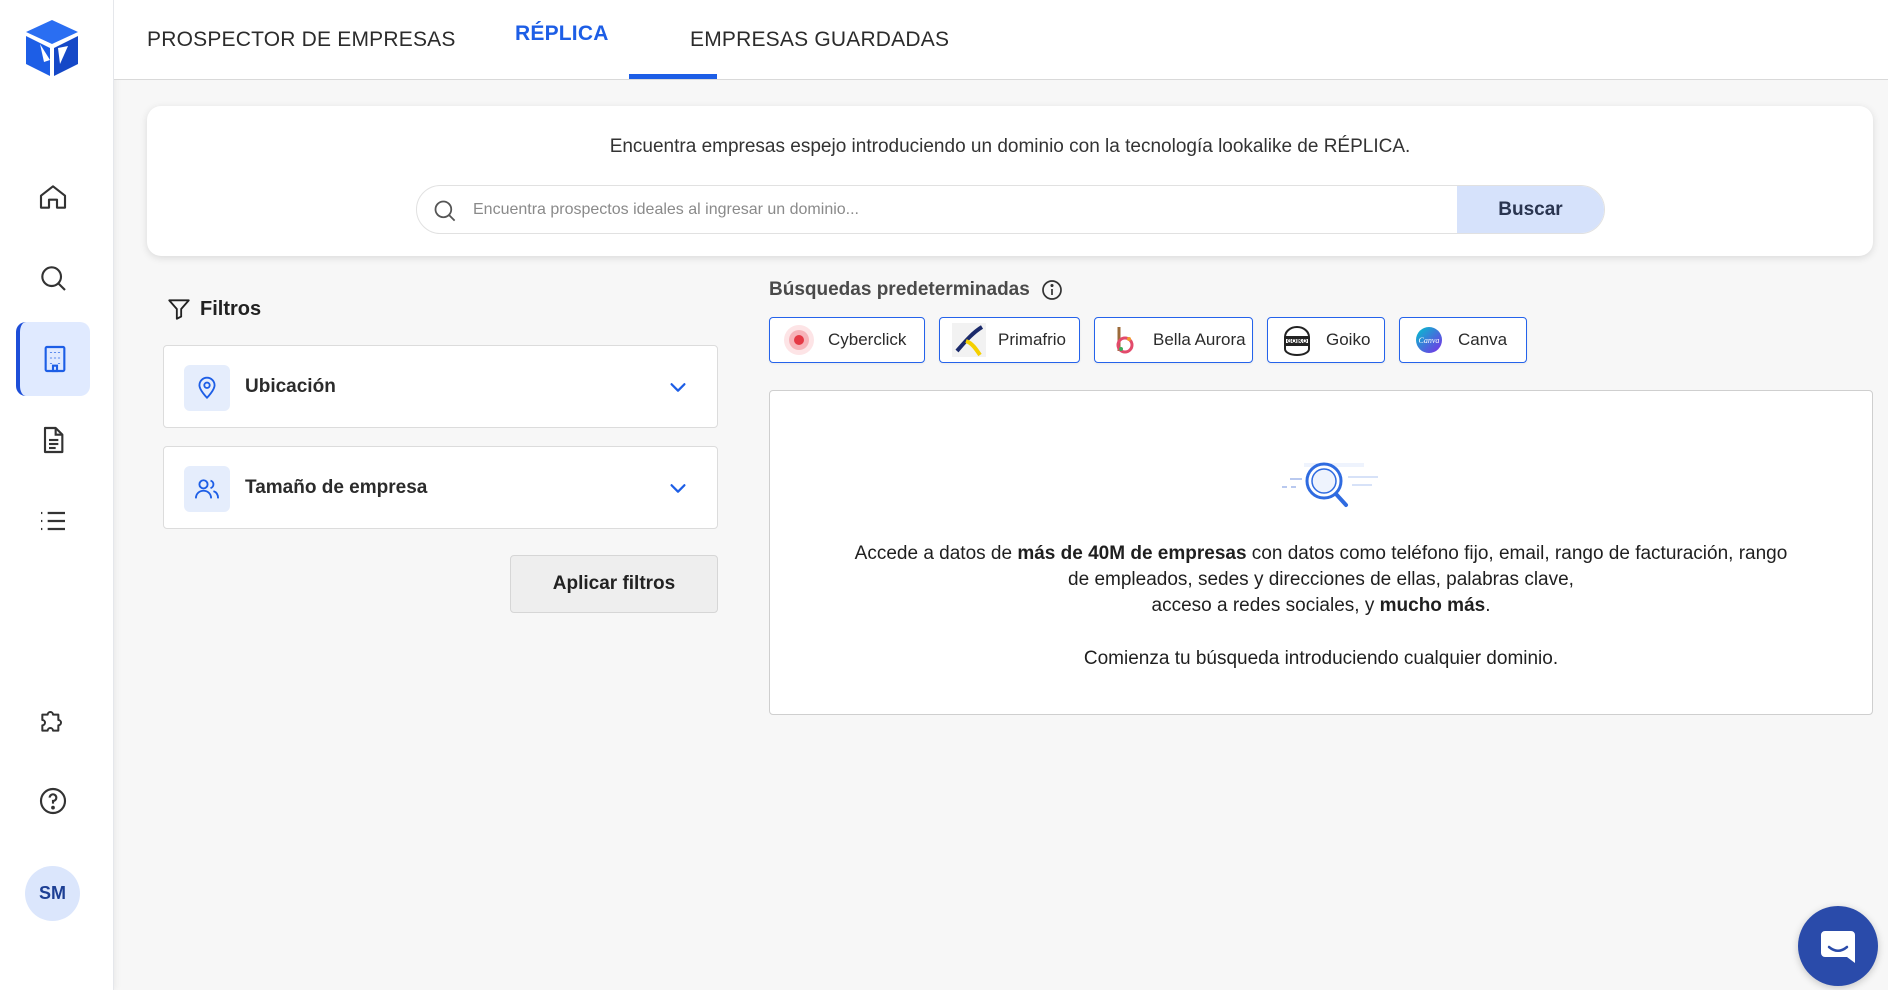 This screenshot has width=1888, height=990. I want to click on list-icon, so click(53, 521).